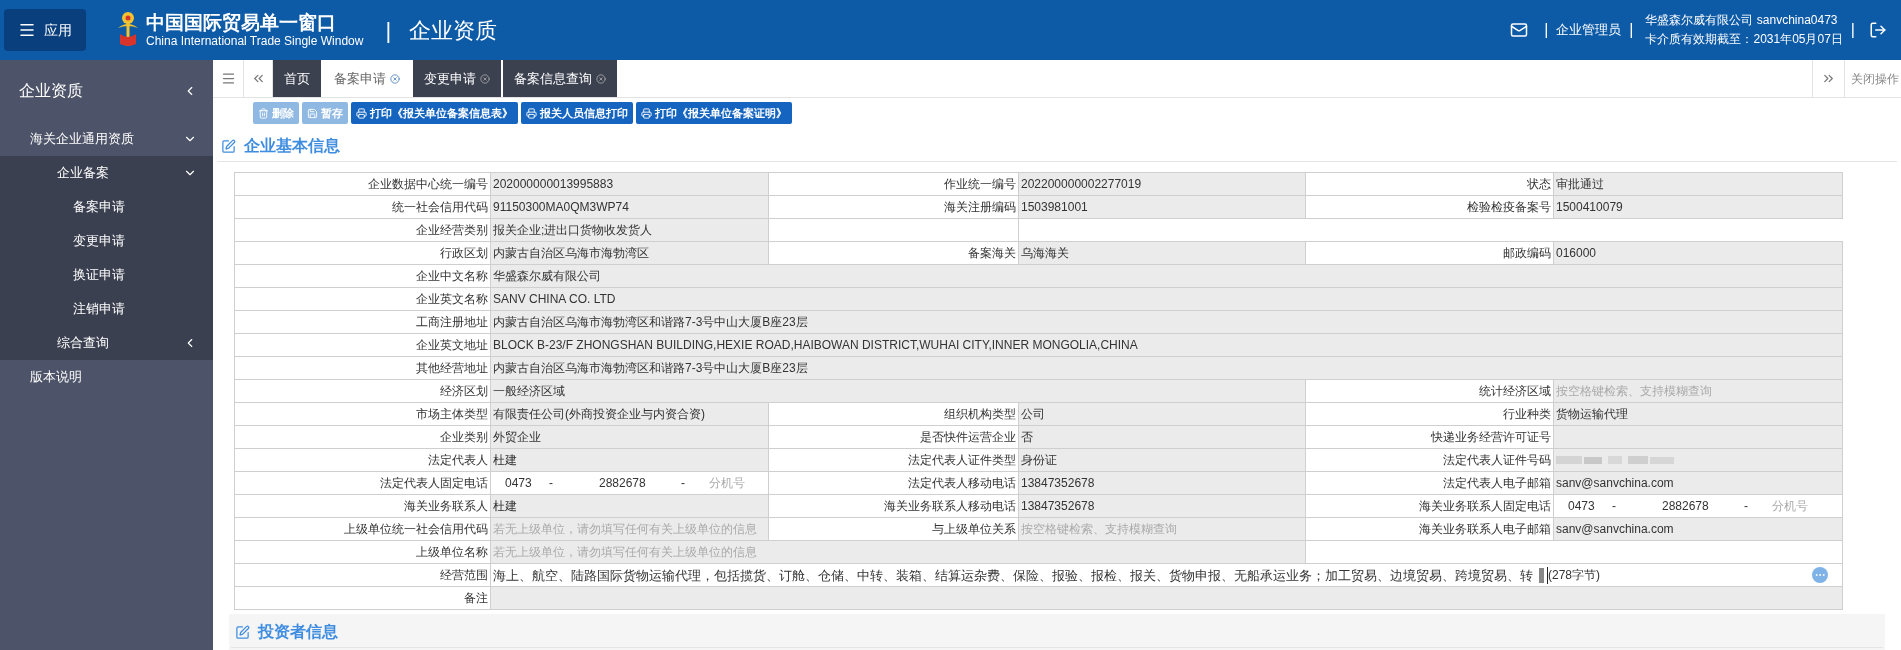 The width and height of the screenshot is (1901, 650). I want to click on section-title: 投资者信息, so click(298, 632).